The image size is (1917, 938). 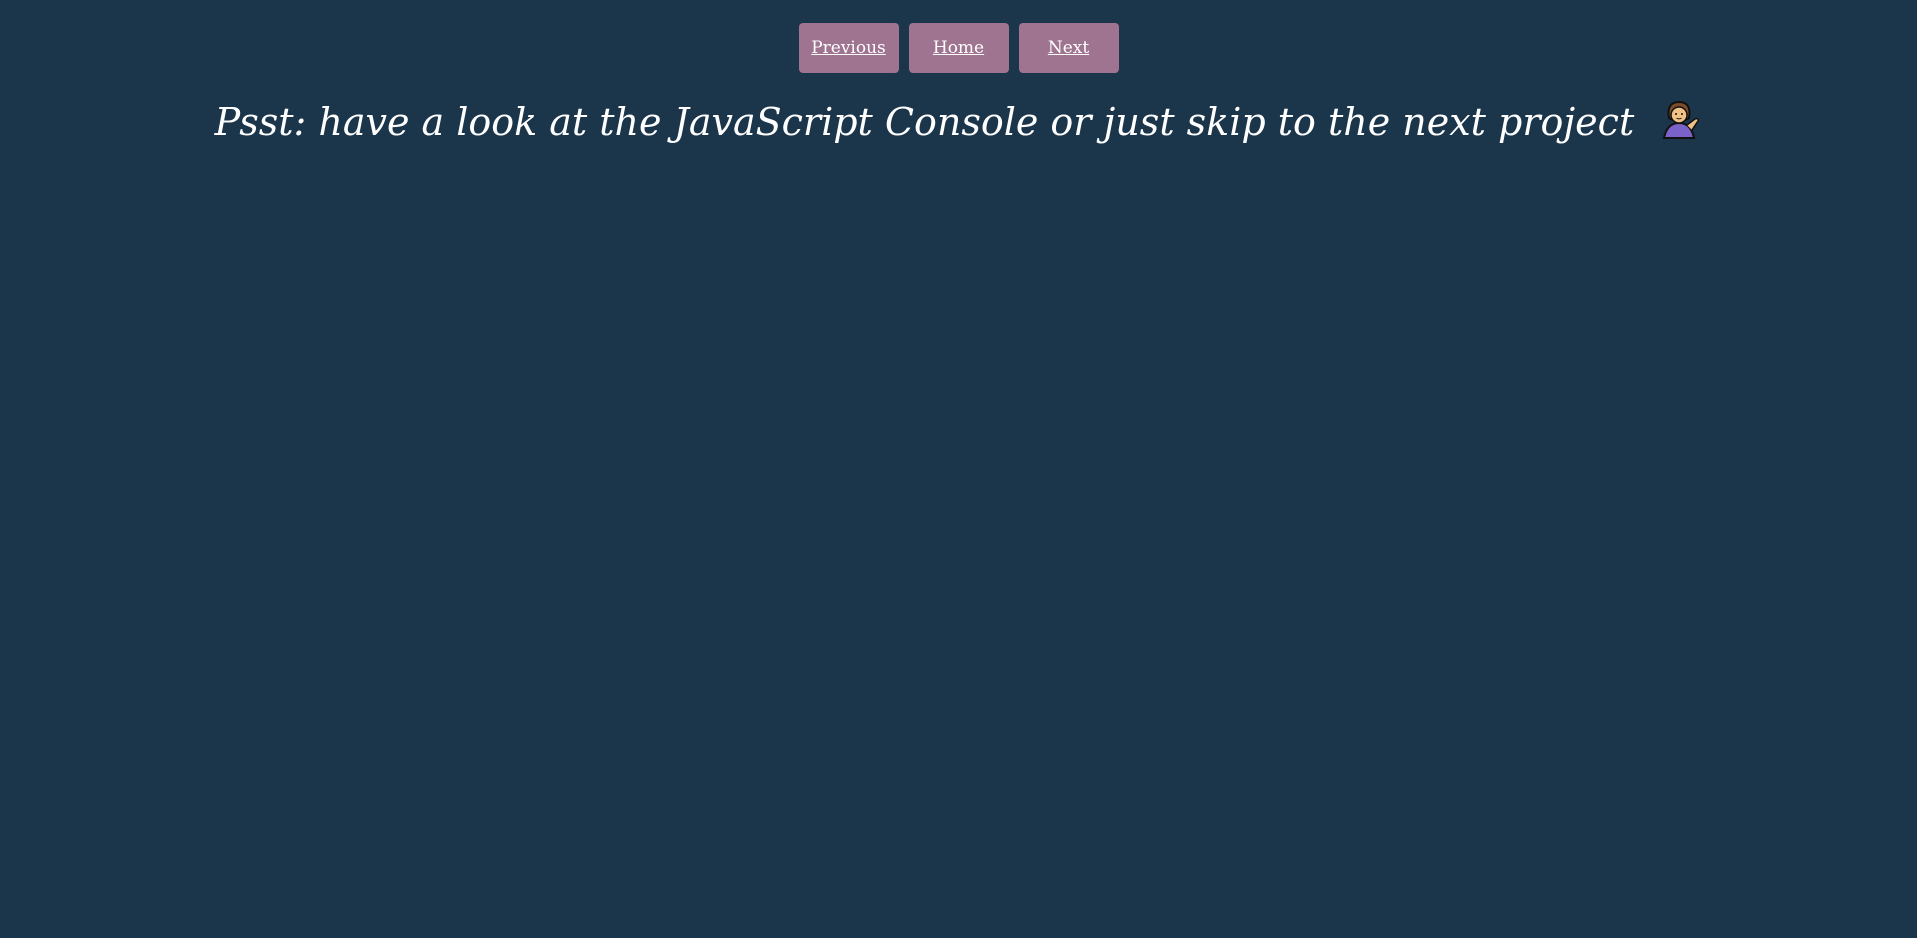 I want to click on project-navigation: Previous Home Next, so click(x=958, y=48).